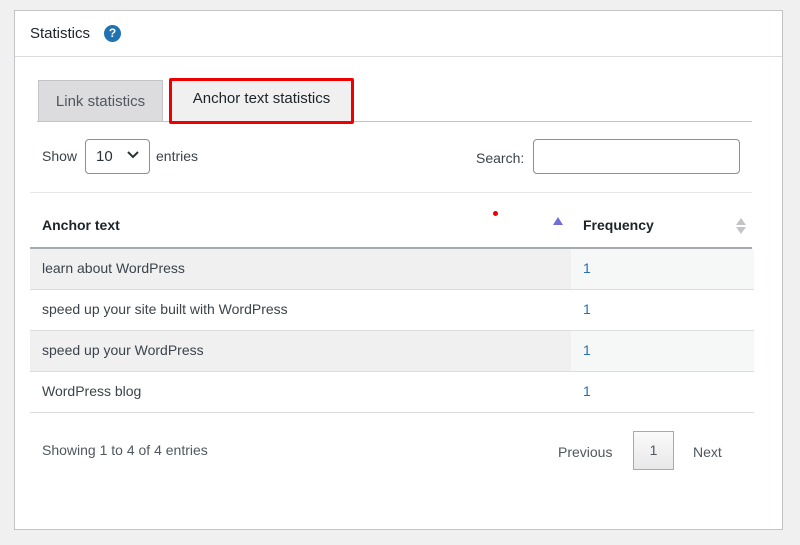  I want to click on page-size-select: 10, so click(117, 156).